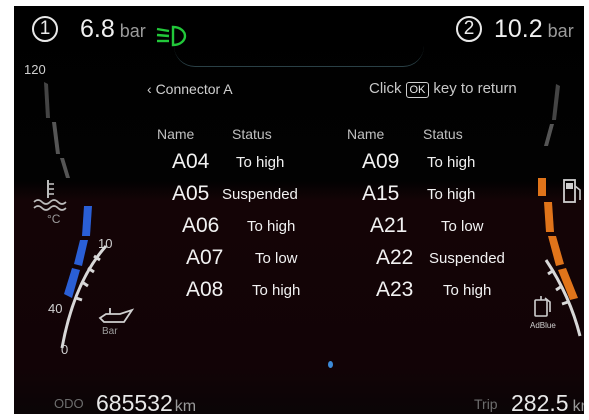  What do you see at coordinates (560, 31) in the screenshot?
I see `pressure-2-unit: bar` at bounding box center [560, 31].